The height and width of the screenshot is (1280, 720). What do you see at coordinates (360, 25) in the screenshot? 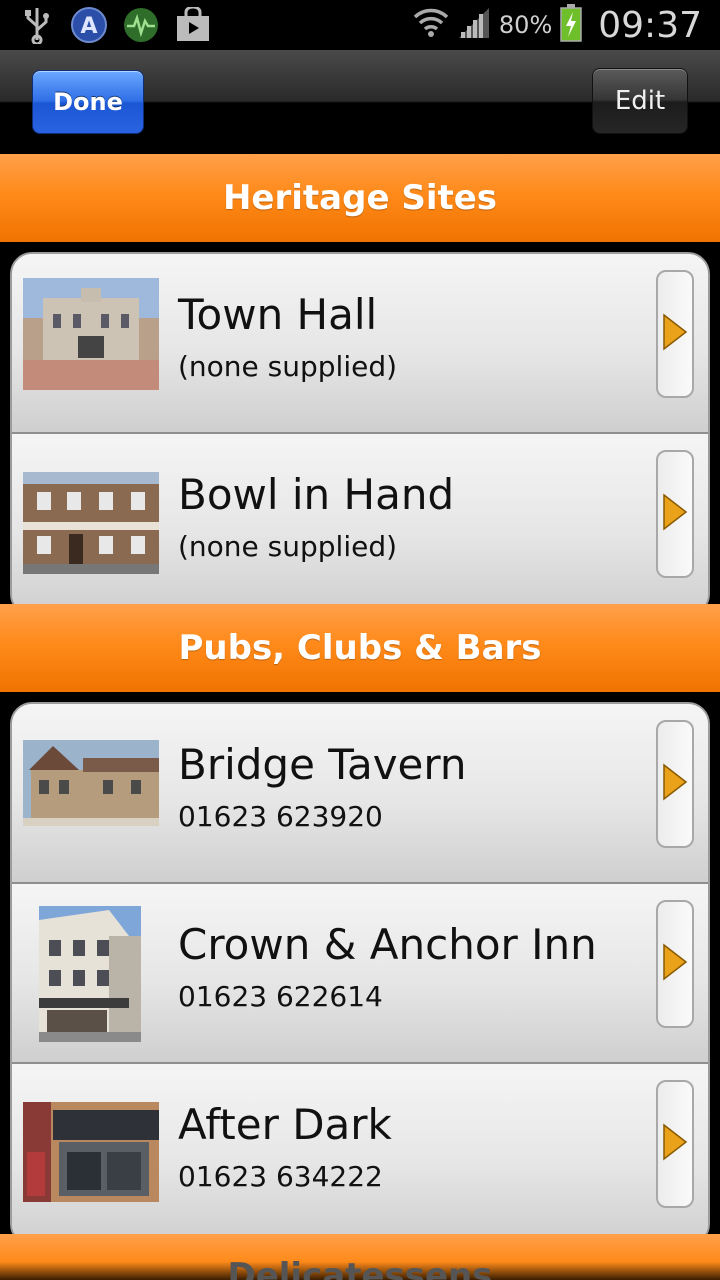
I see `status-bar: A 80% 09:37` at bounding box center [360, 25].